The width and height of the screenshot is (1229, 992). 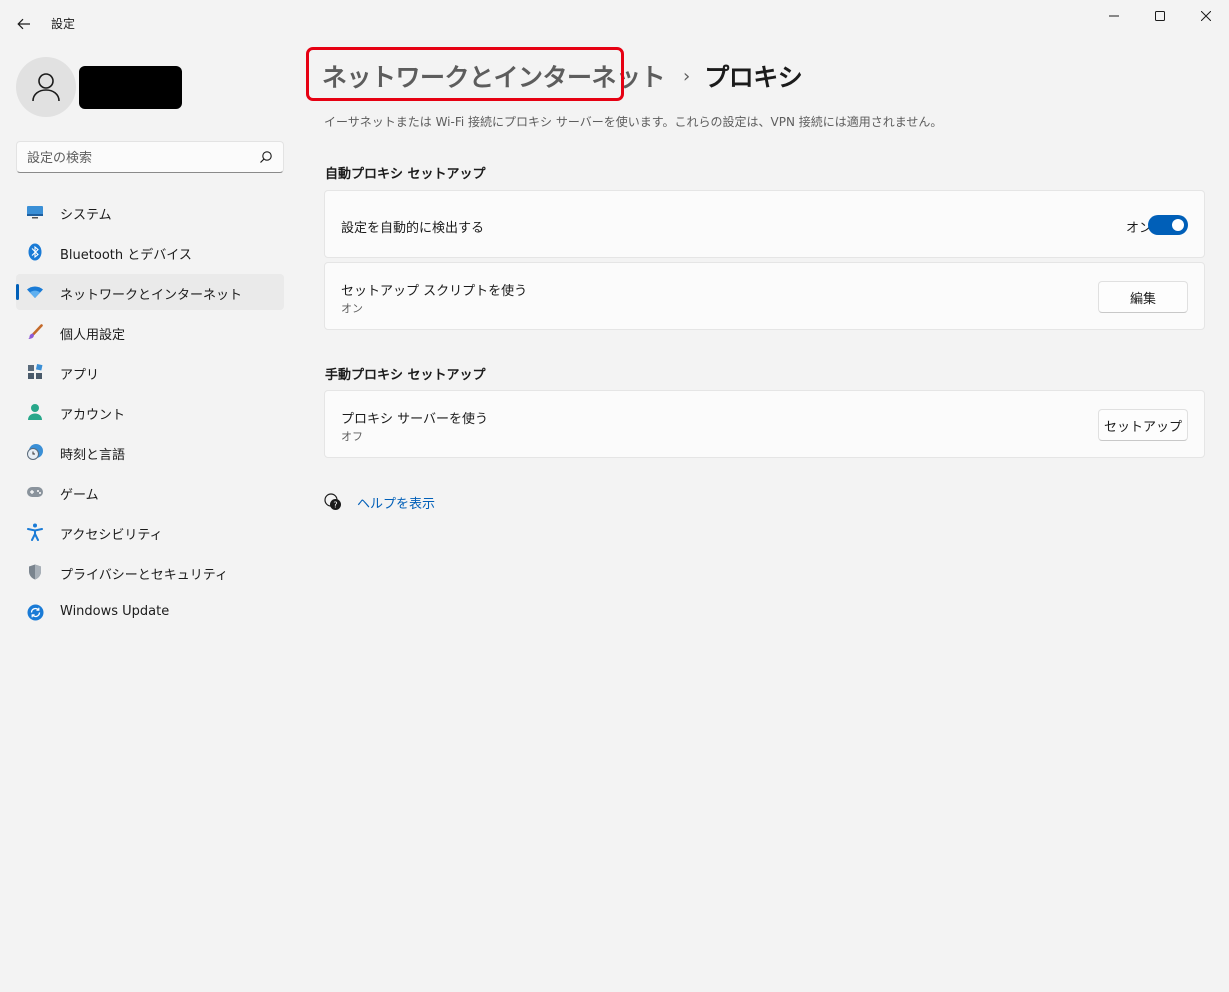 I want to click on sidebar-item-time-language: 時刻と言語, so click(x=150, y=452).